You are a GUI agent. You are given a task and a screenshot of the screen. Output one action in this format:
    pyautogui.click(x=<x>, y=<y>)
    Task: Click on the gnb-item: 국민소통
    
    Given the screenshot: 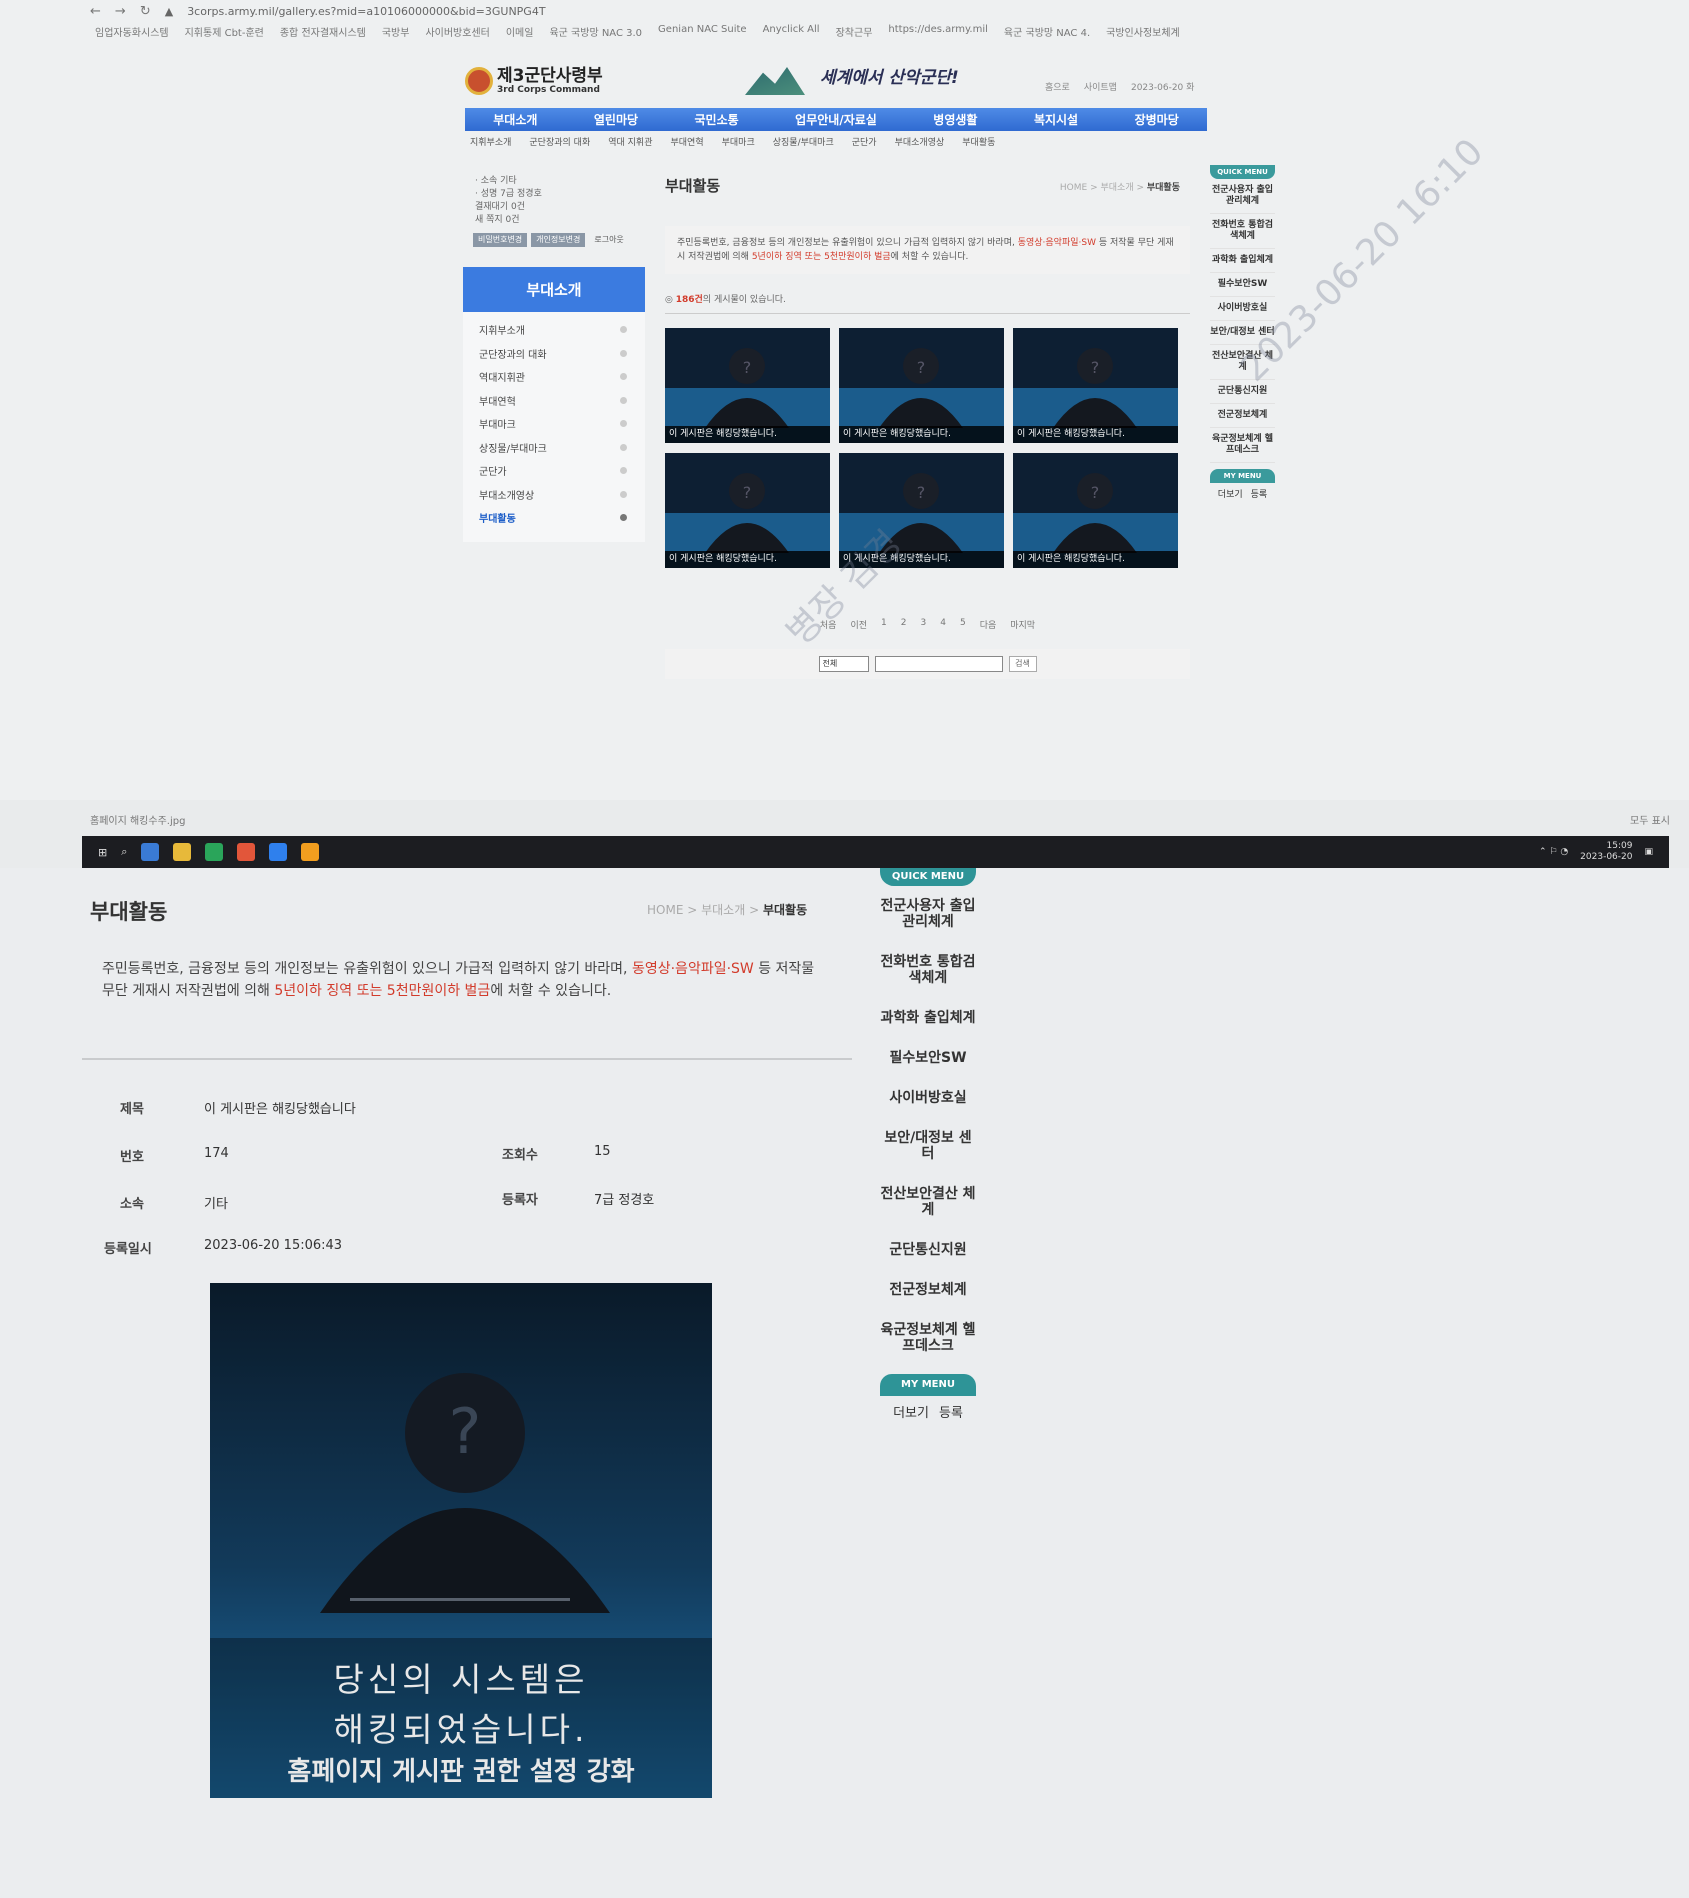 What is the action you would take?
    pyautogui.click(x=717, y=119)
    